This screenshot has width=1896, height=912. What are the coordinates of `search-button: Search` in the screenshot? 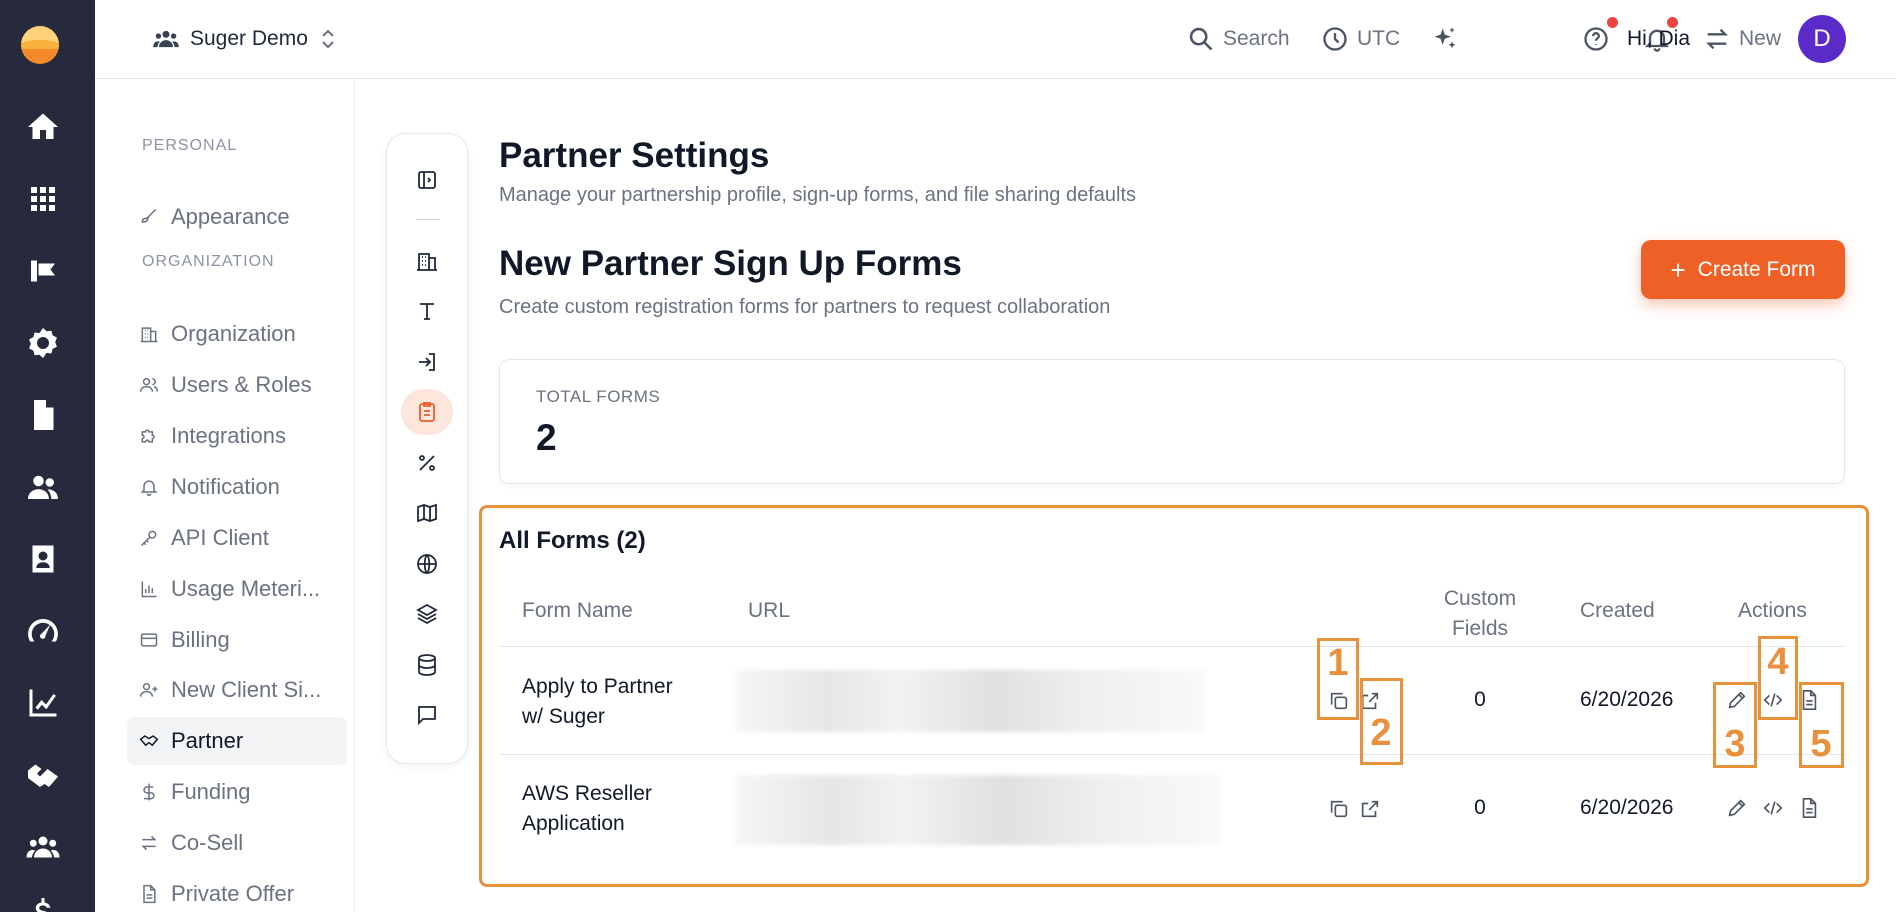 It's located at (1238, 39).